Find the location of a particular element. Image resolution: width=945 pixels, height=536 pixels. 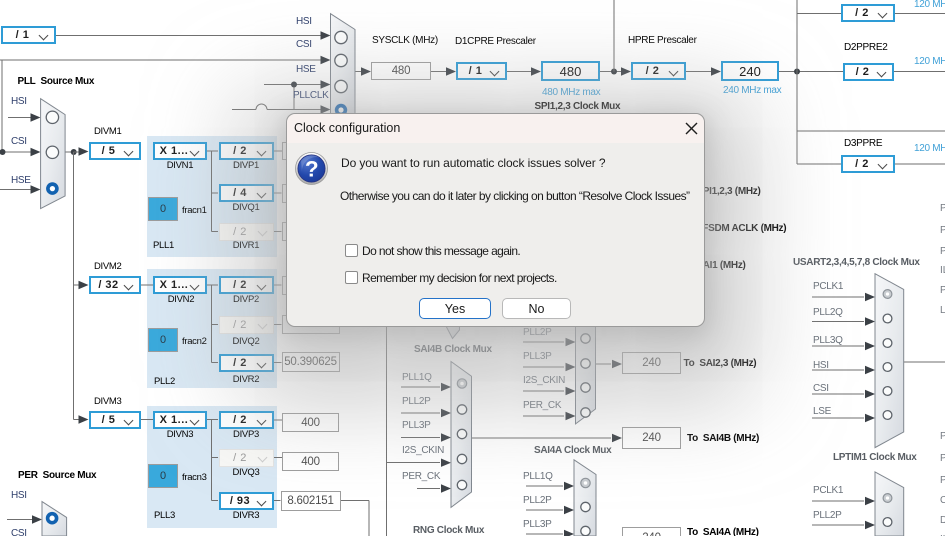

svg-text: CL is located at coordinates (942, 500).